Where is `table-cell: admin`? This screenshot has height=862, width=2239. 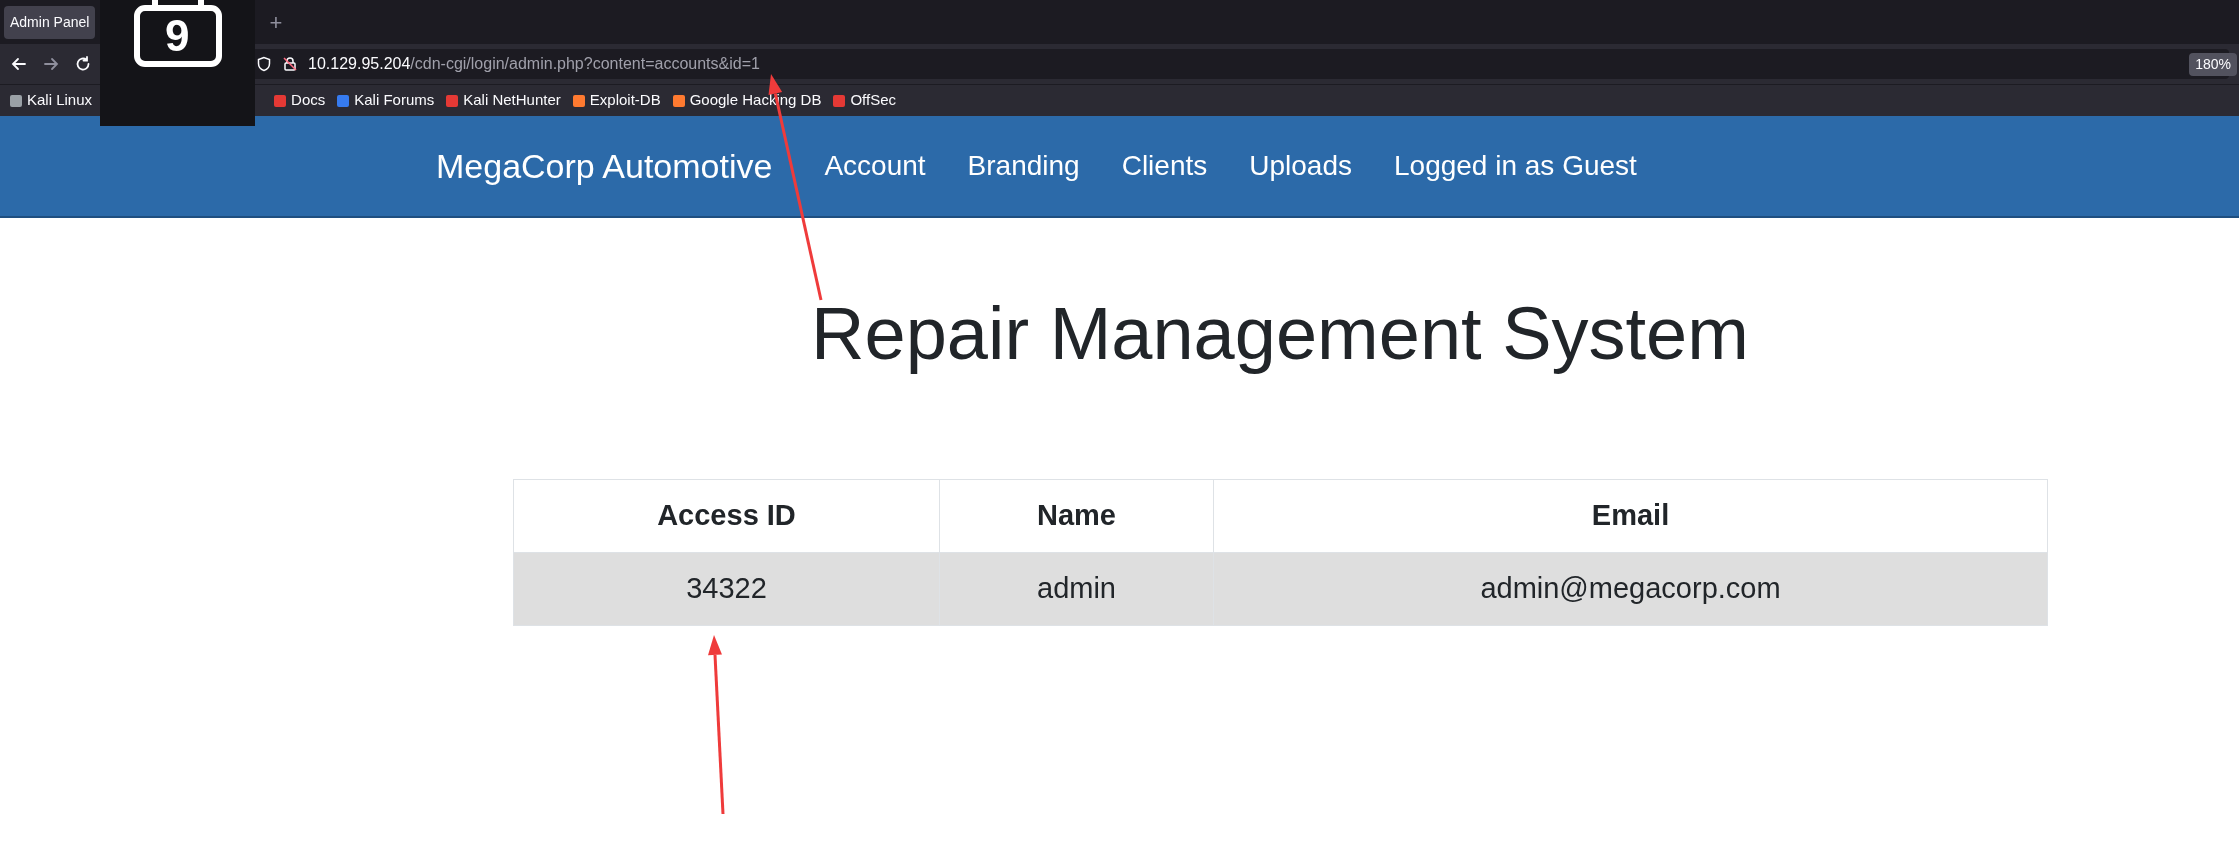
table-cell: admin is located at coordinates (1076, 589).